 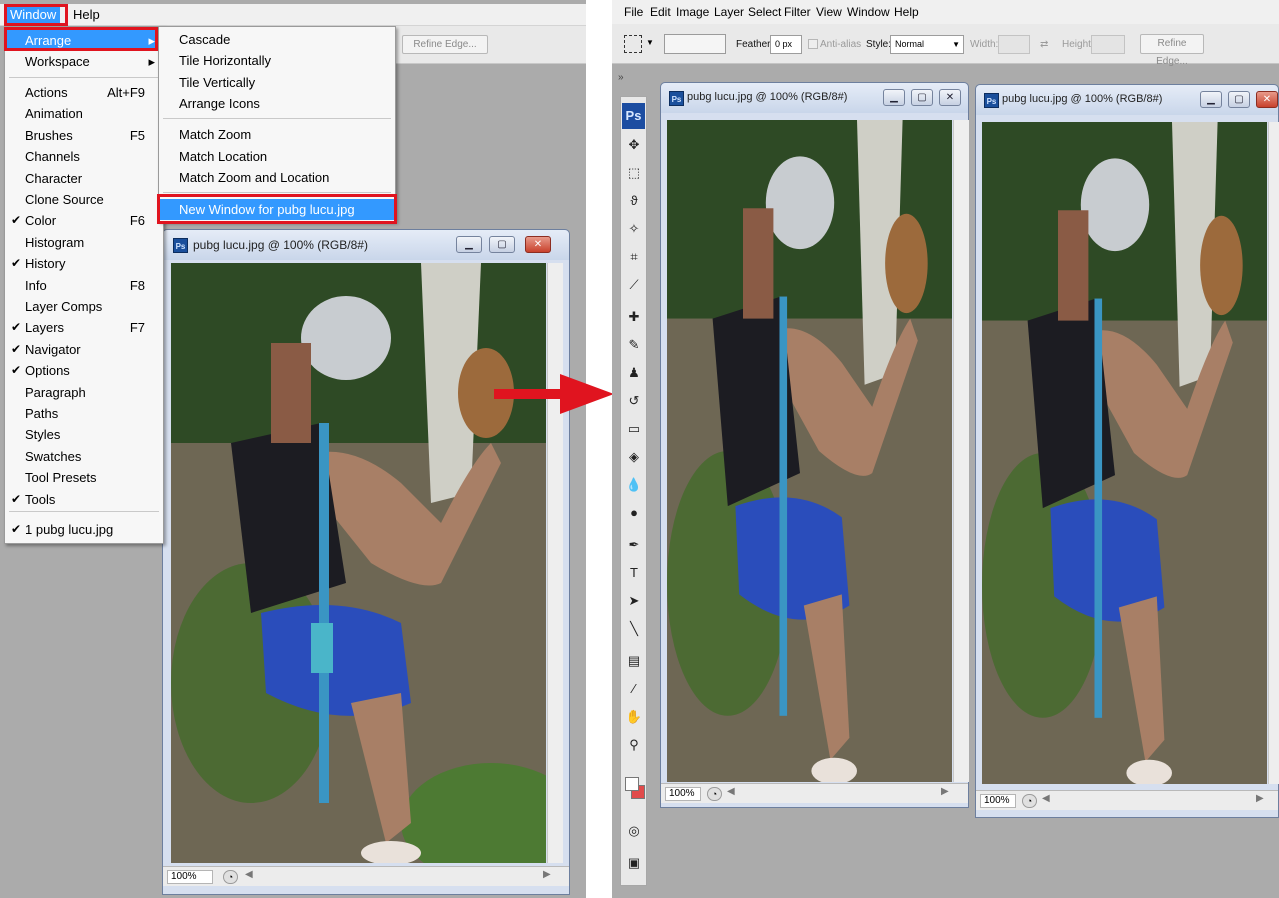 What do you see at coordinates (277, 60) in the screenshot?
I see `menu-item-tile-horizontally: Tile Horizontally` at bounding box center [277, 60].